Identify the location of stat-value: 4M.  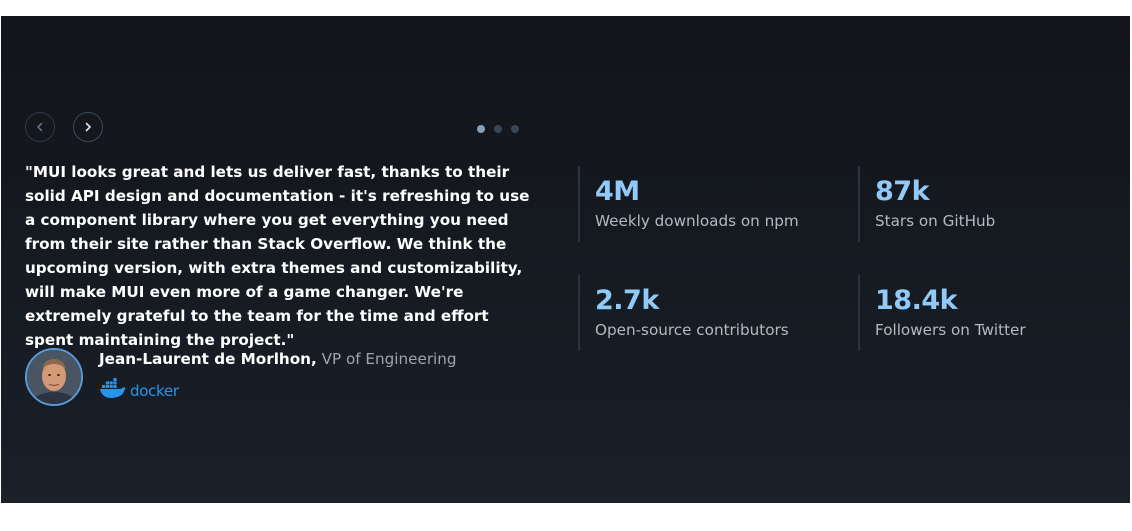
(617, 191).